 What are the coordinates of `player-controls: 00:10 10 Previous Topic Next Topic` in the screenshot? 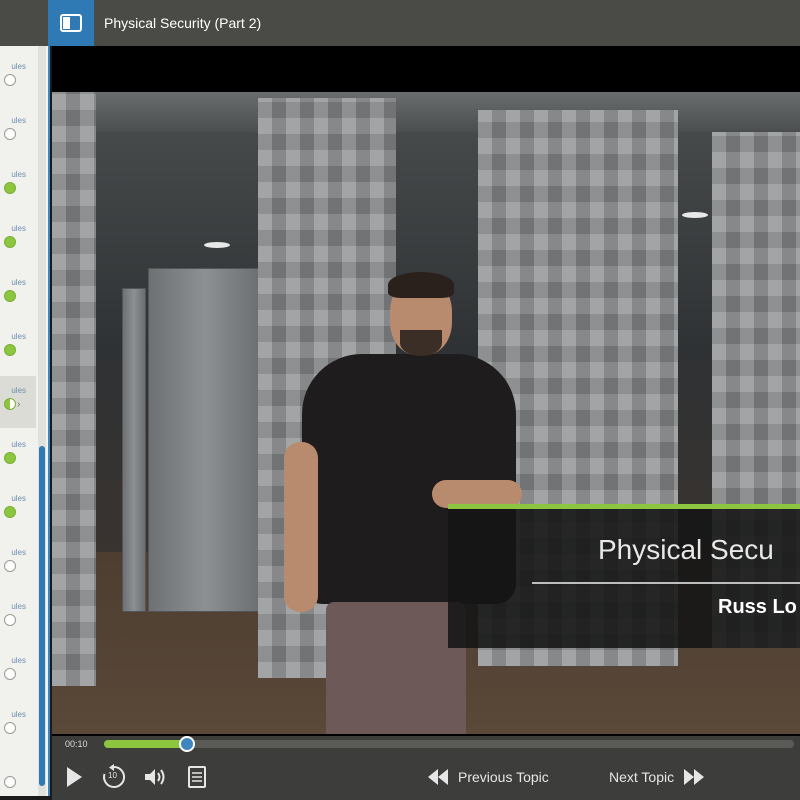 It's located at (426, 768).